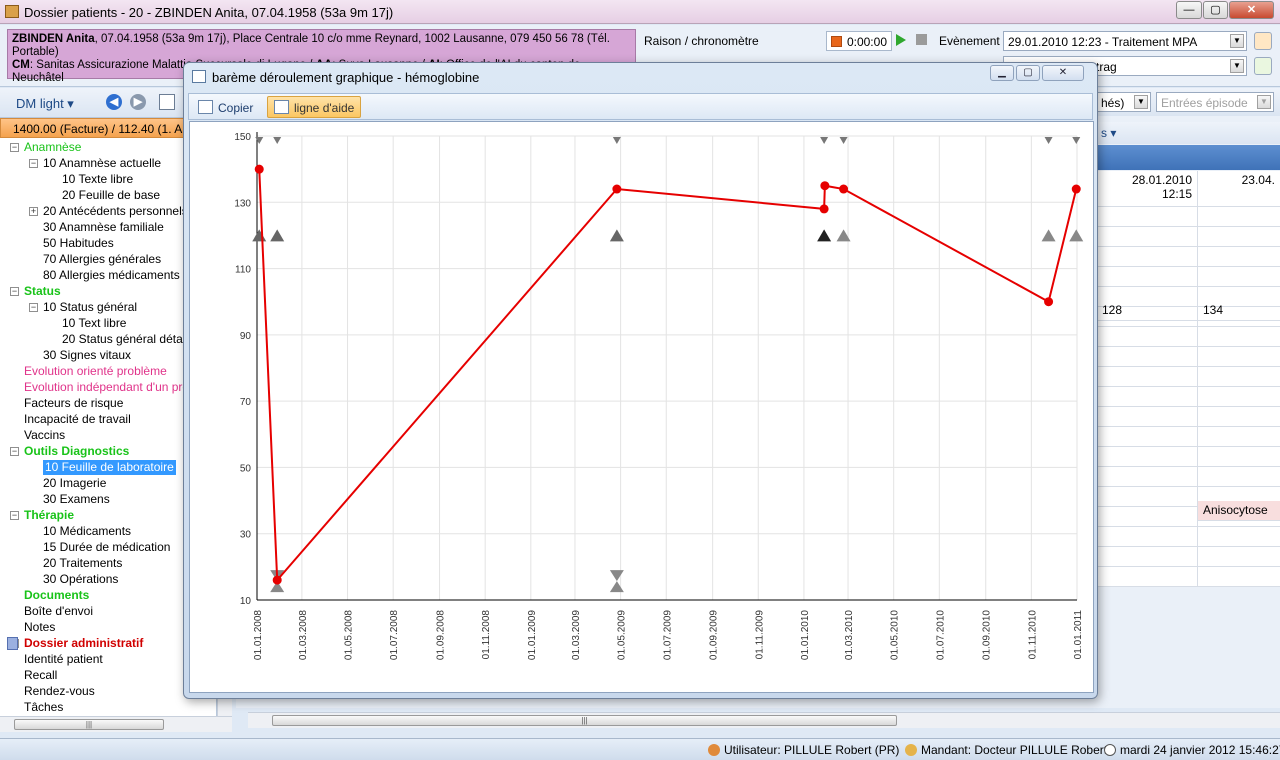  I want to click on episode-select: Entrées épisode ▼, so click(1215, 102).